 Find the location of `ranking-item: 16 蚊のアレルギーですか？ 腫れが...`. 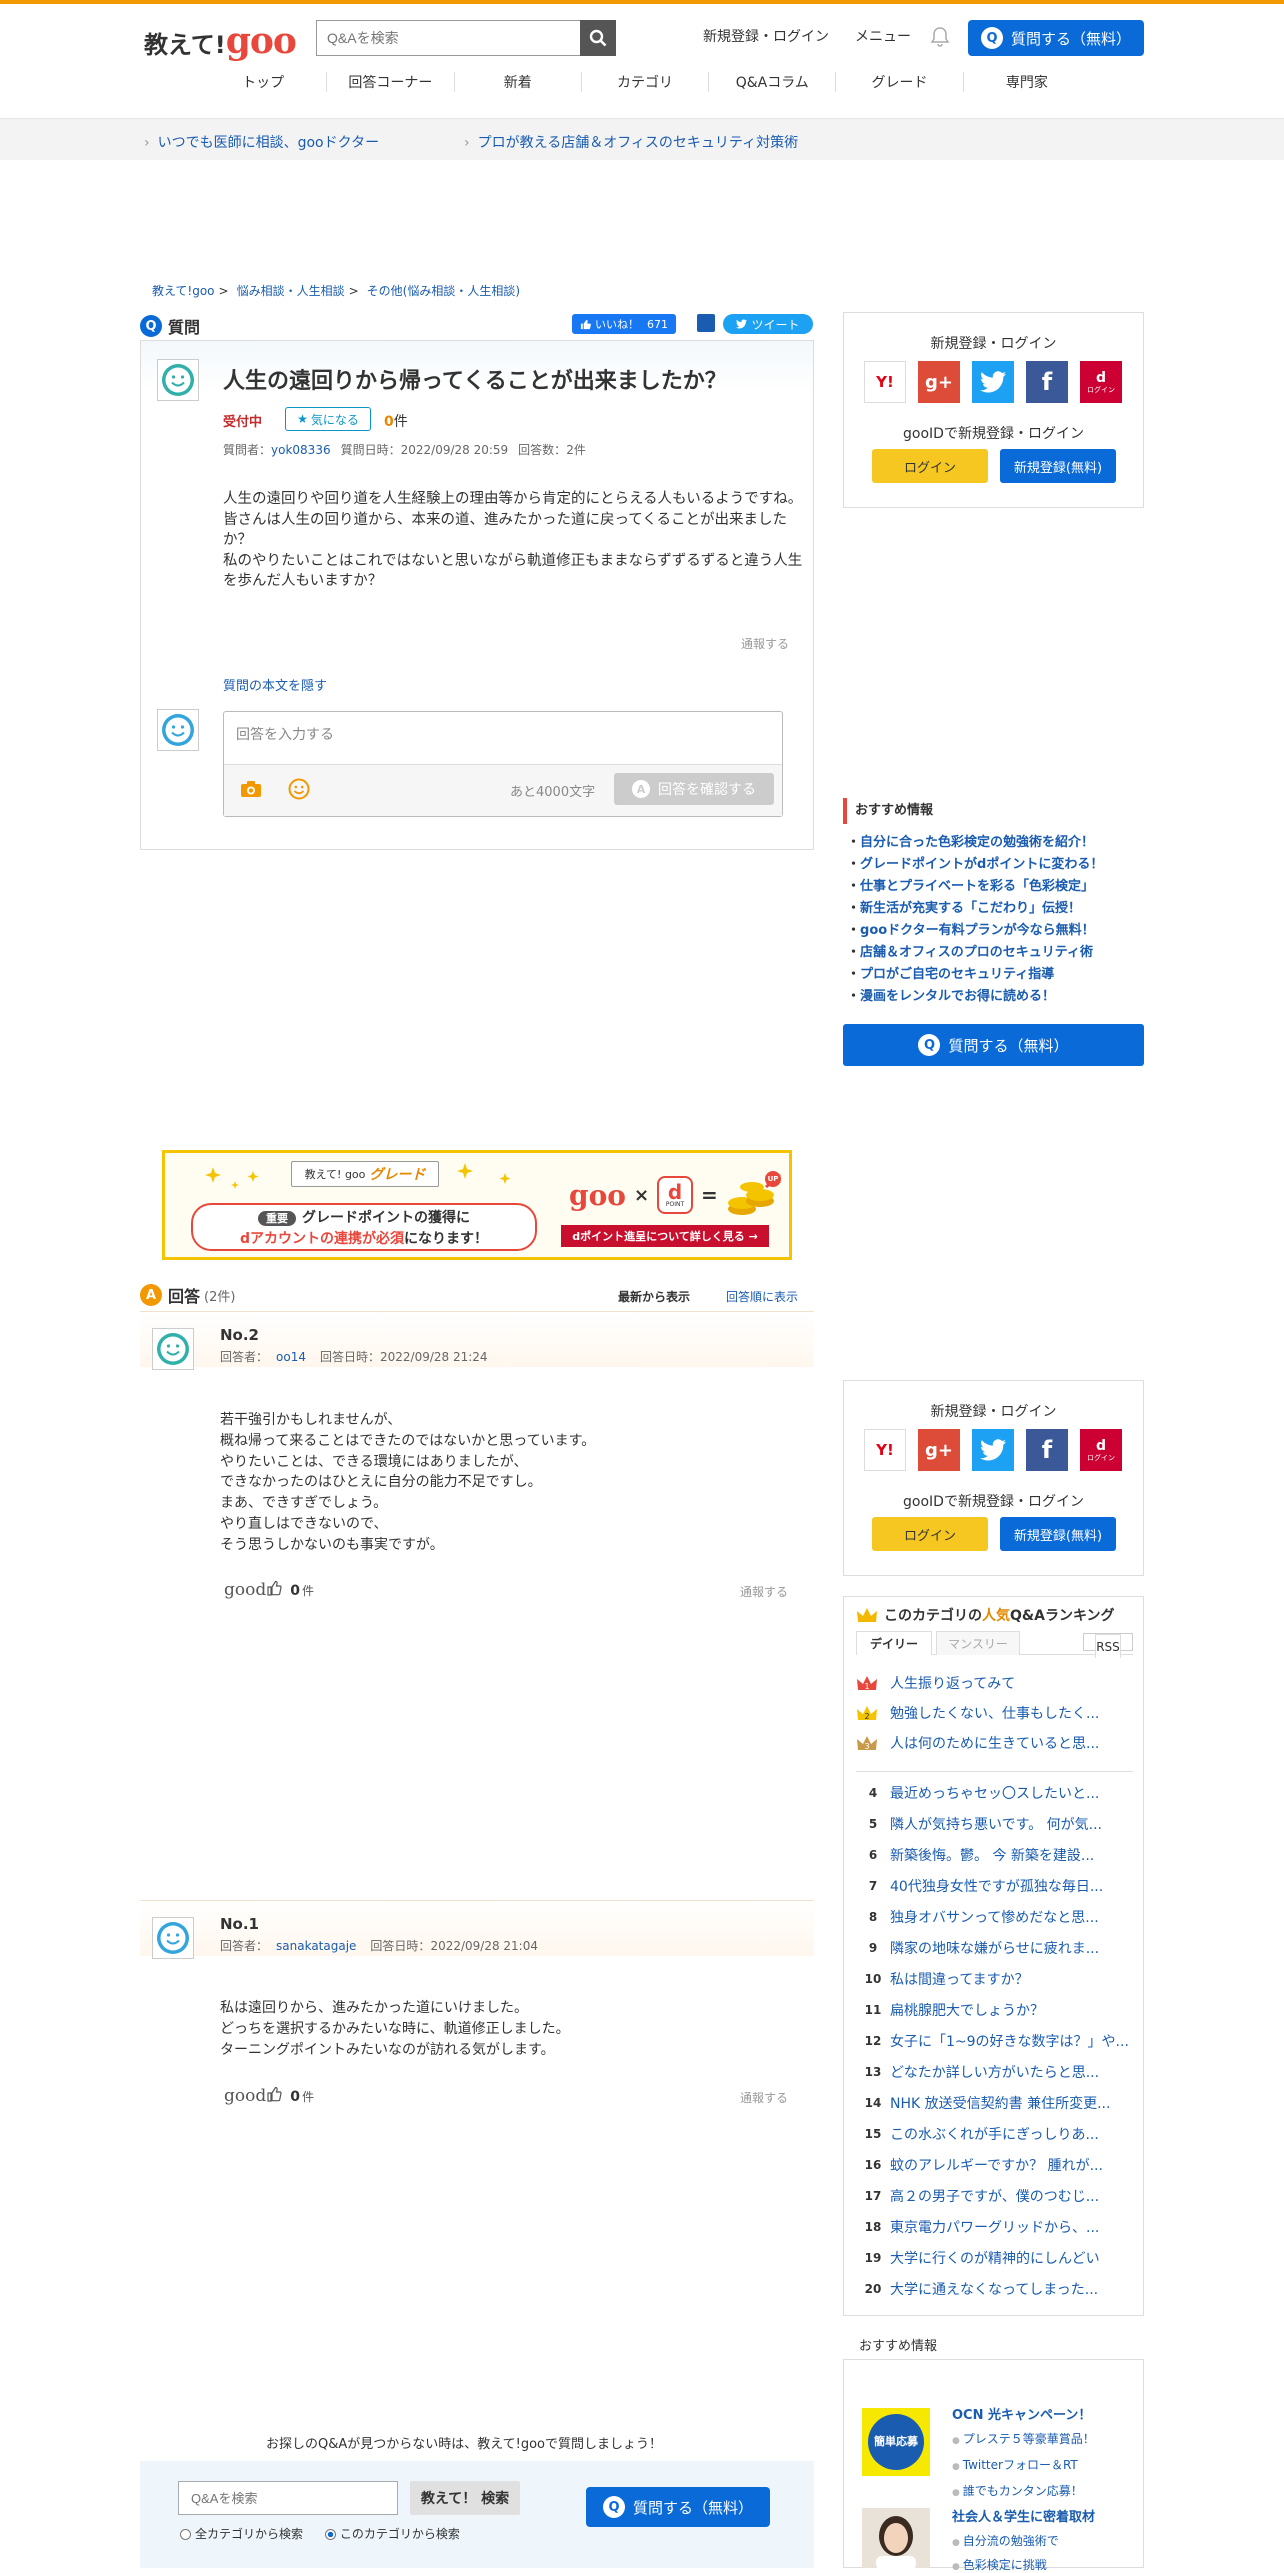

ranking-item: 16 蚊のアレルギーですか？ 腫れが... is located at coordinates (996, 2165).